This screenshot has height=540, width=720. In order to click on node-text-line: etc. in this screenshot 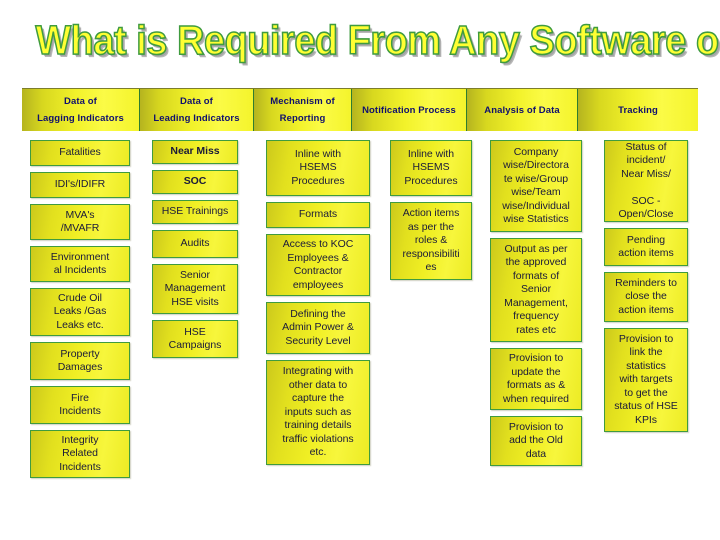, I will do `click(318, 452)`.